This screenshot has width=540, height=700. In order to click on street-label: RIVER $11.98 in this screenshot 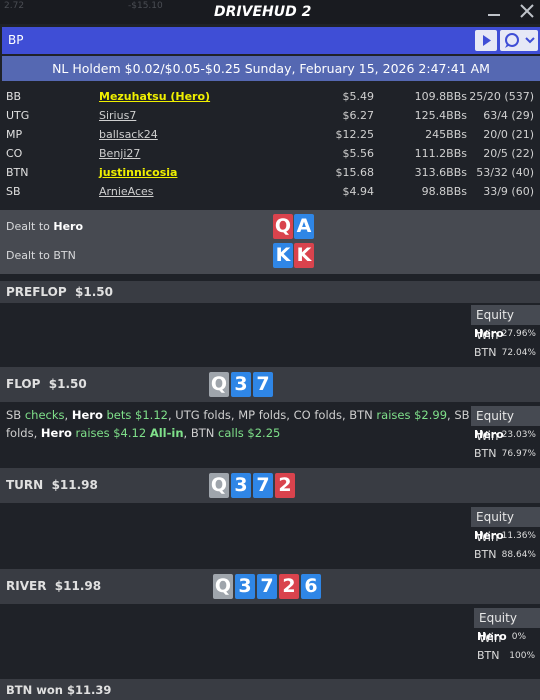, I will do `click(53, 586)`.